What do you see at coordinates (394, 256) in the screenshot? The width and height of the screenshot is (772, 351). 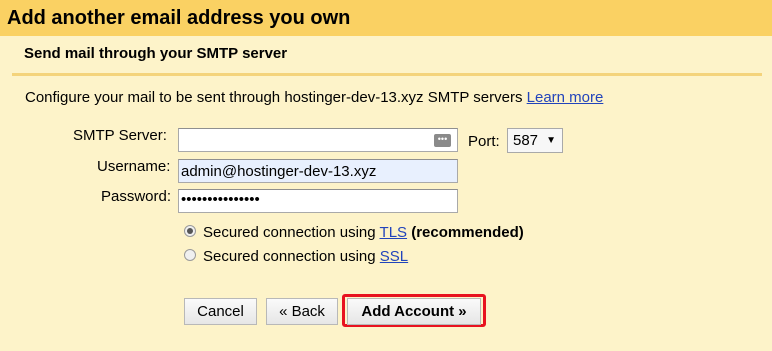 I see `ssl-link: SSL` at bounding box center [394, 256].